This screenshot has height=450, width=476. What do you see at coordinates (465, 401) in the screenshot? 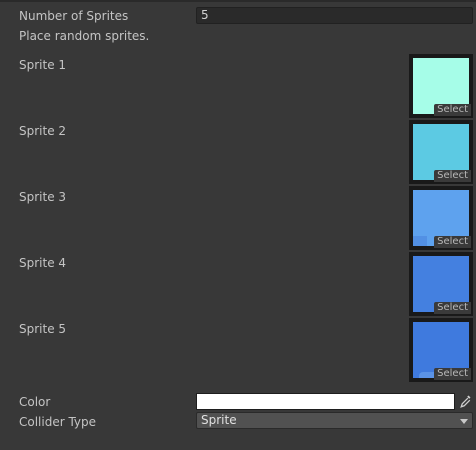
I see `eyedropper-icon` at bounding box center [465, 401].